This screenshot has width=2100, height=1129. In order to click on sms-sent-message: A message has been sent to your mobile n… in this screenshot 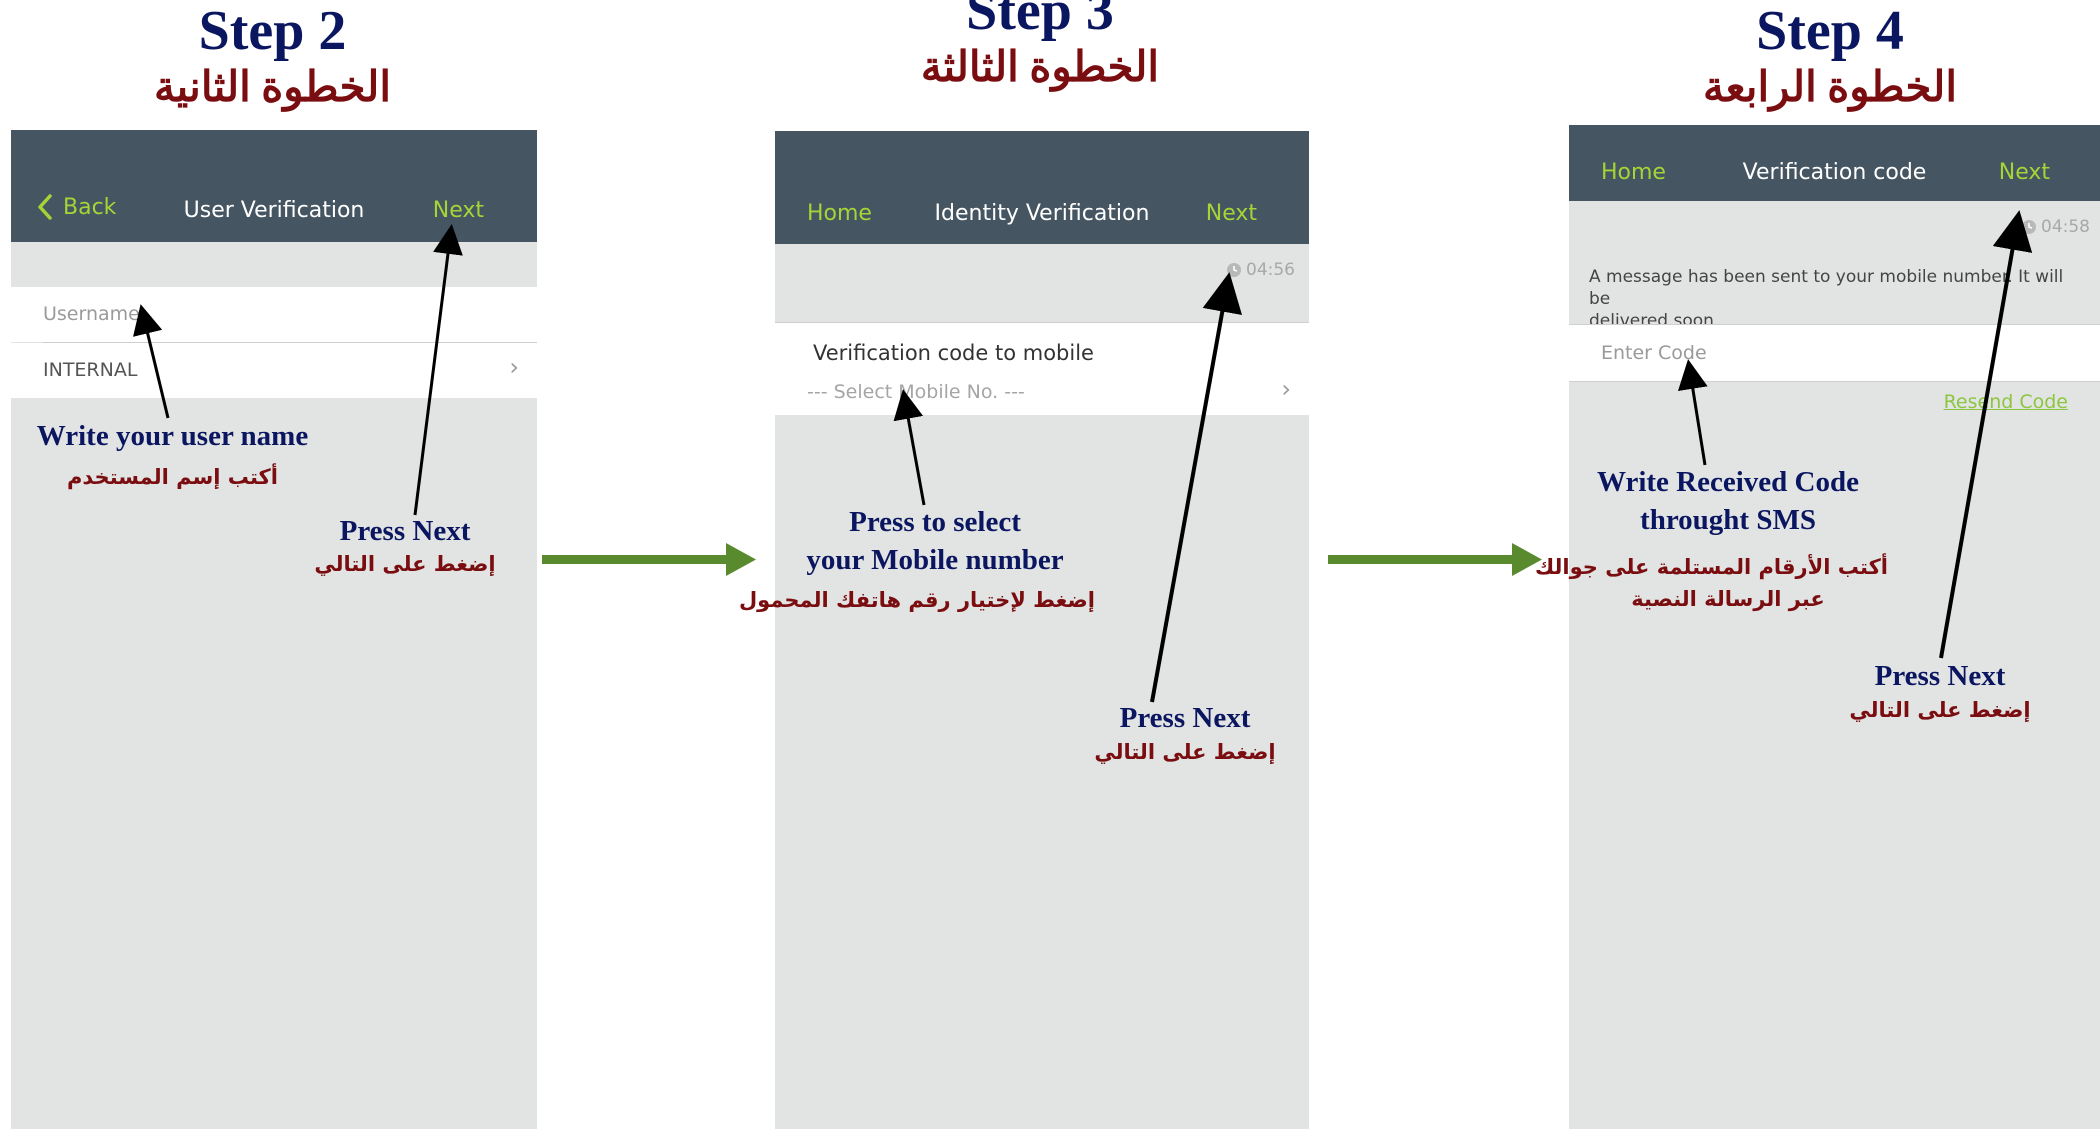, I will do `click(1838, 299)`.